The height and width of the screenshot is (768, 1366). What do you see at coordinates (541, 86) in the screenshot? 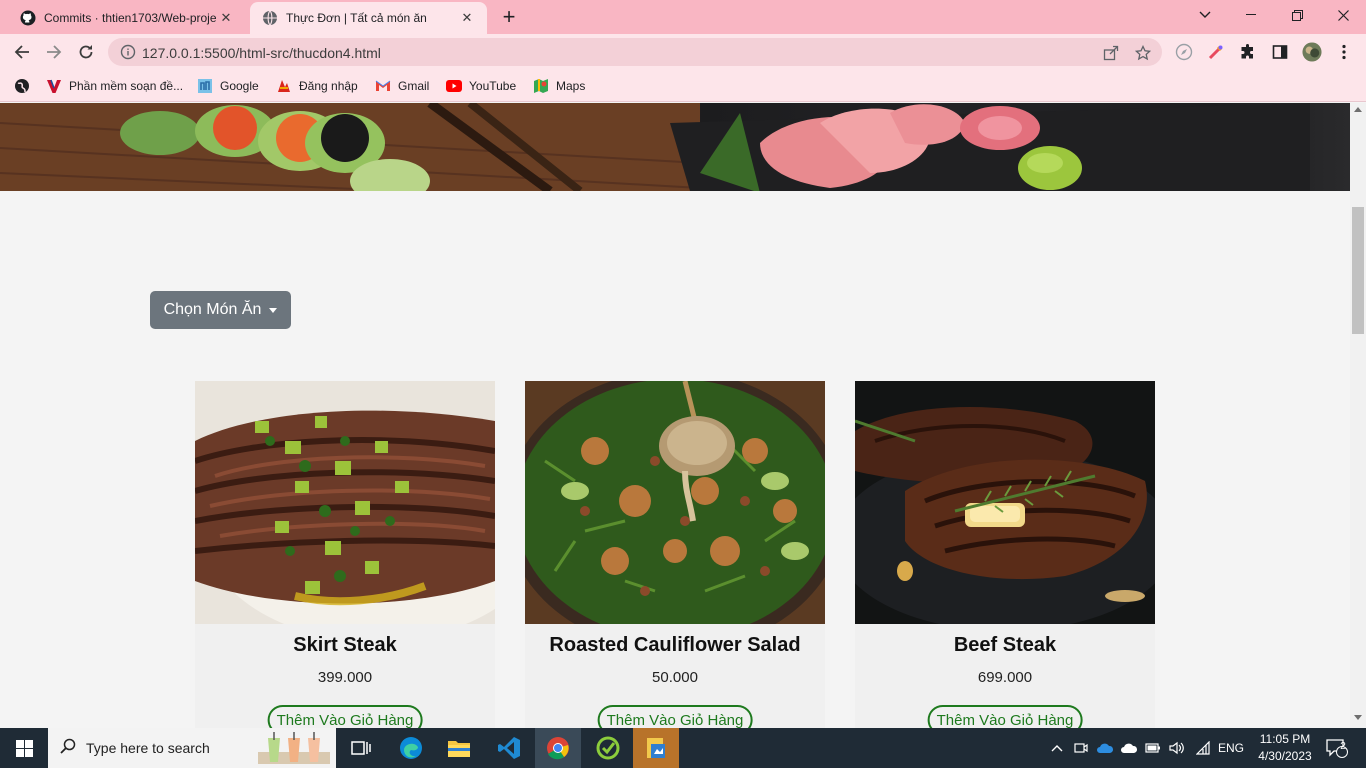
I see `maps-icon` at bounding box center [541, 86].